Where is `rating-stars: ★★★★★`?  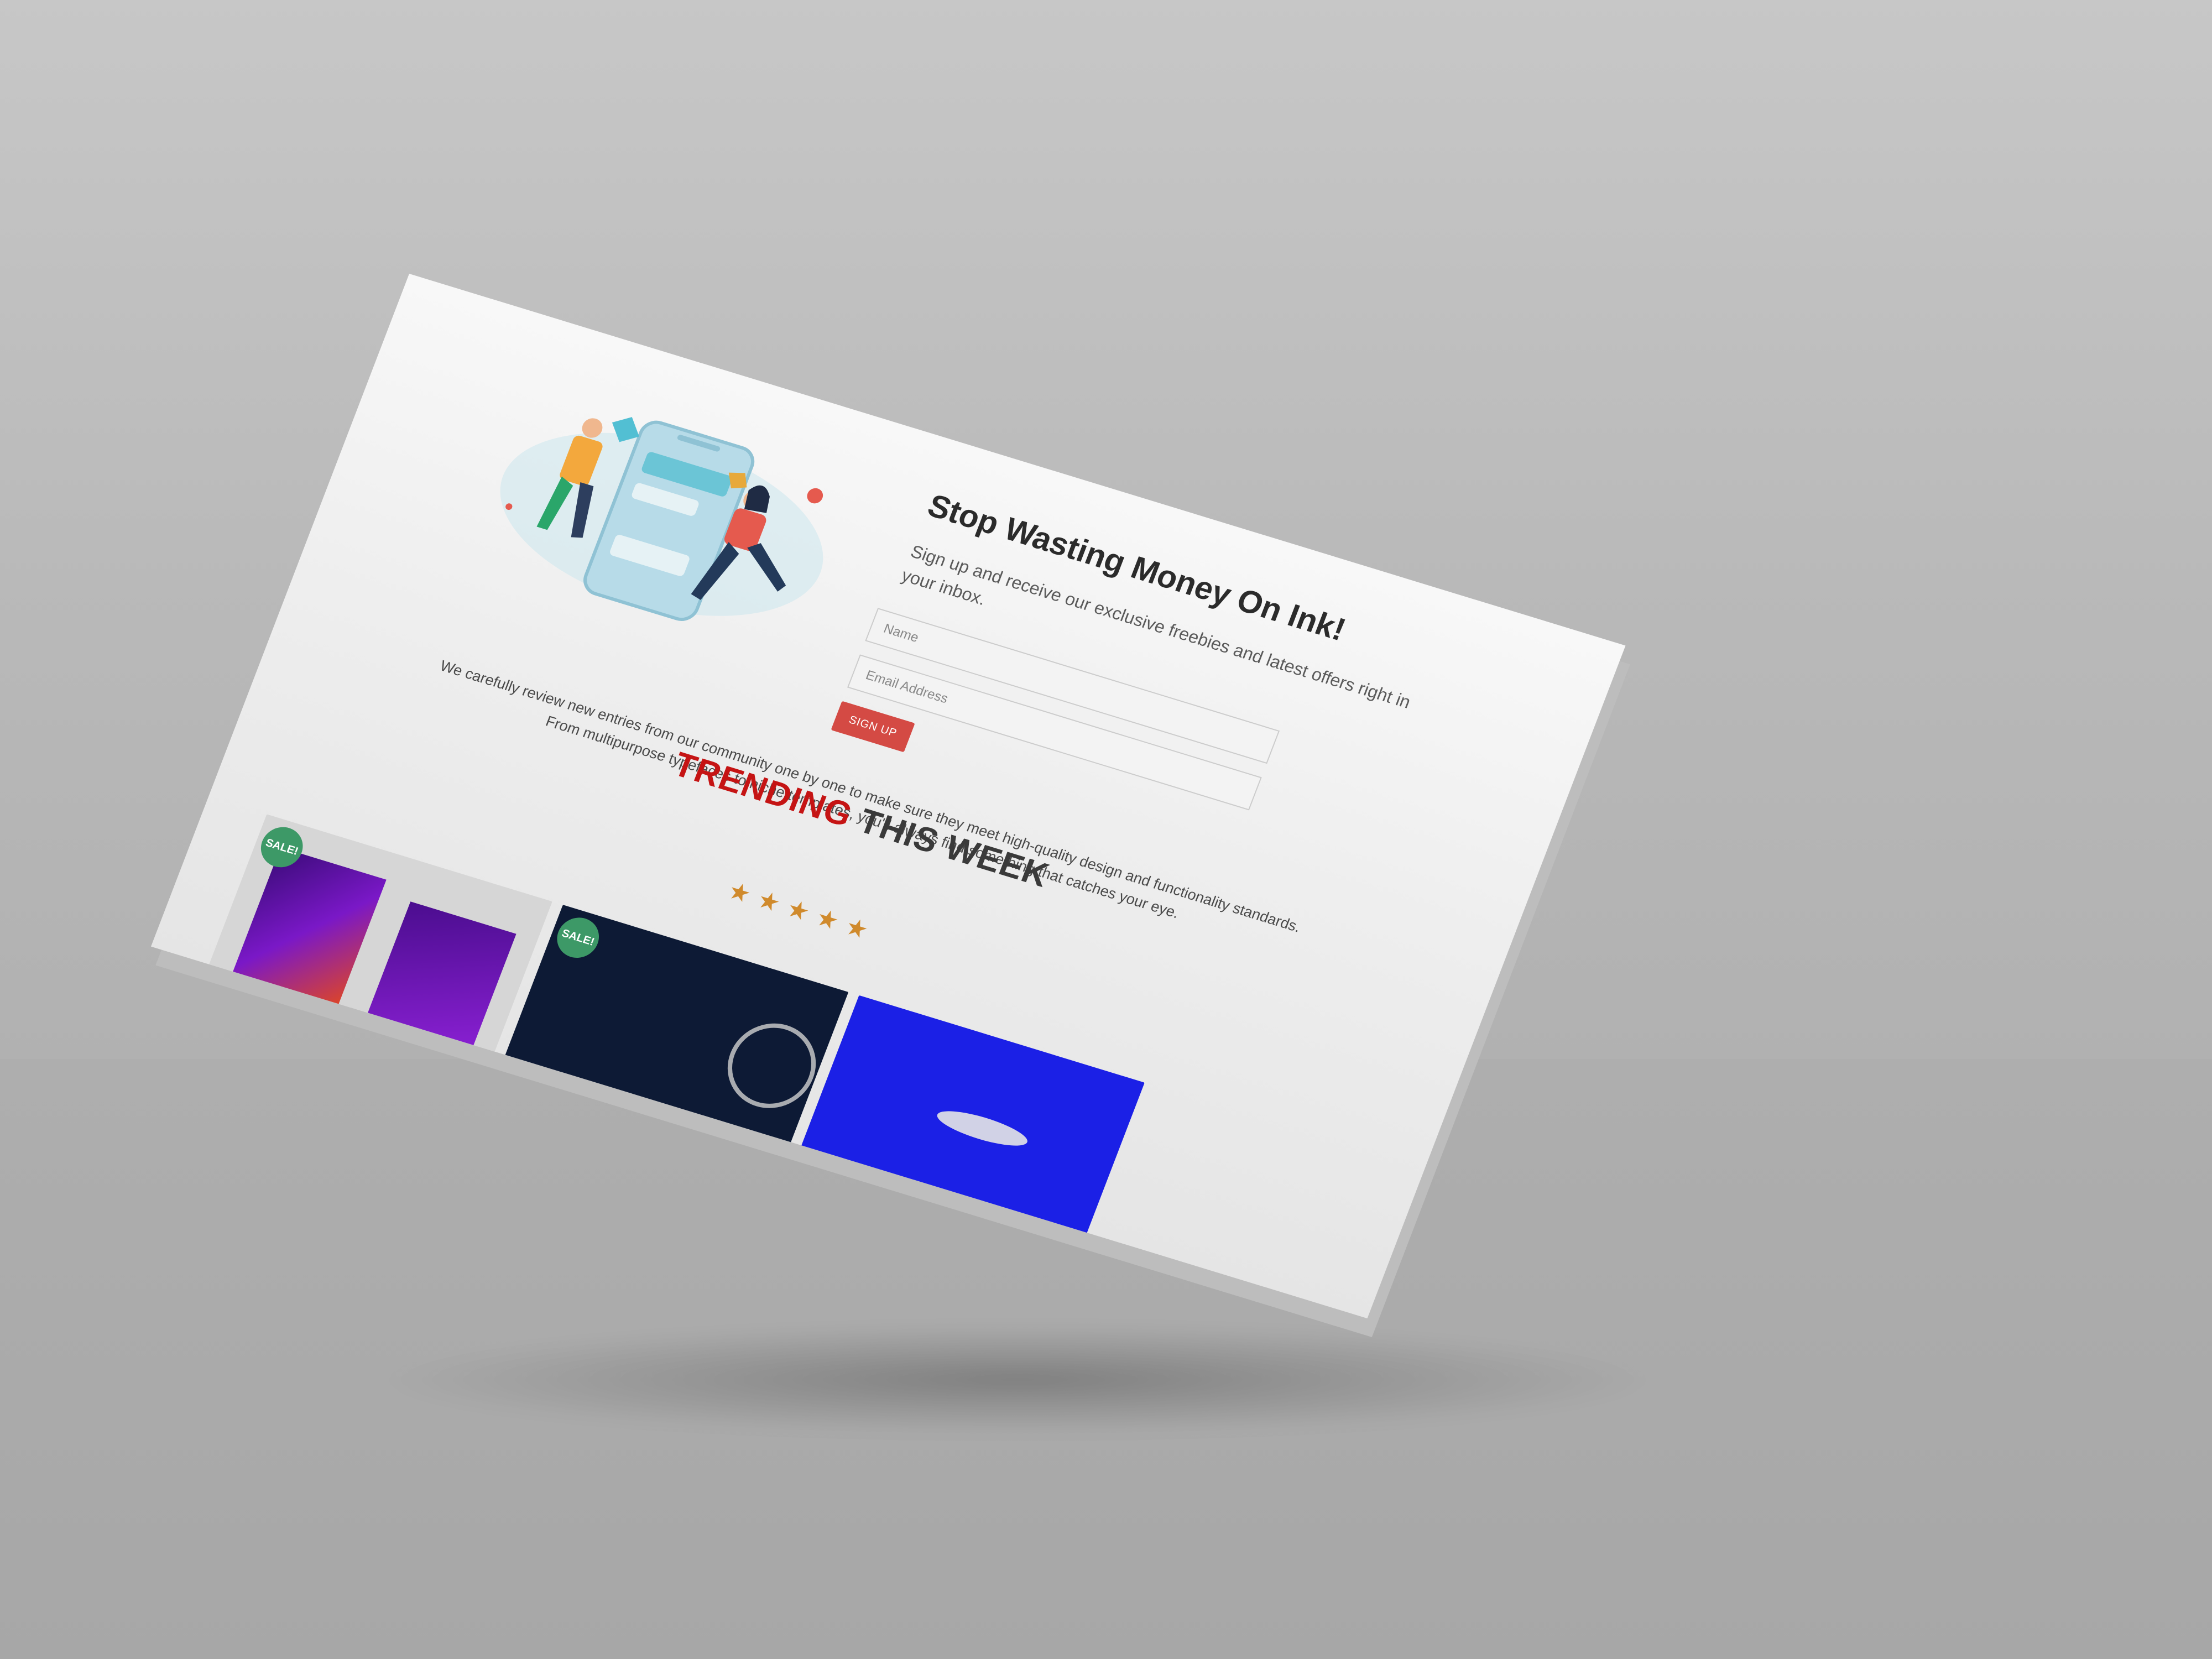
rating-stars: ★★★★★ is located at coordinates (803, 912).